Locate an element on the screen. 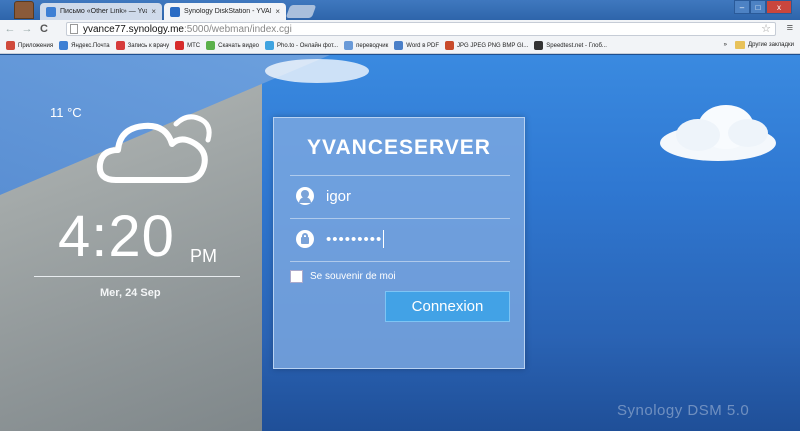  bookmark-translator: переводчик is located at coordinates (366, 45).